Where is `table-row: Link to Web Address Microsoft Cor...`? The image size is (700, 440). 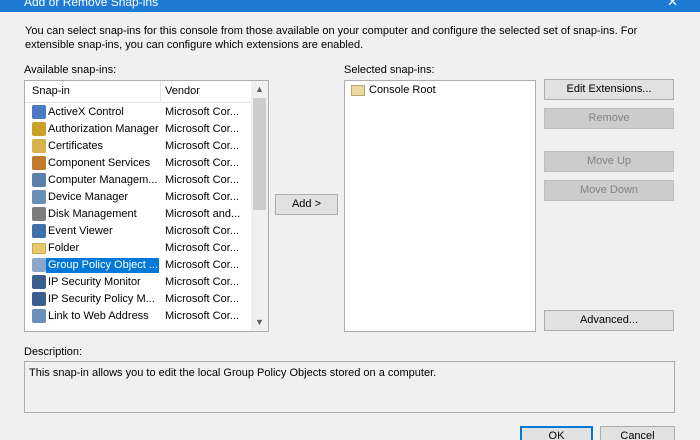 table-row: Link to Web Address Microsoft Cor... is located at coordinates (139, 316).